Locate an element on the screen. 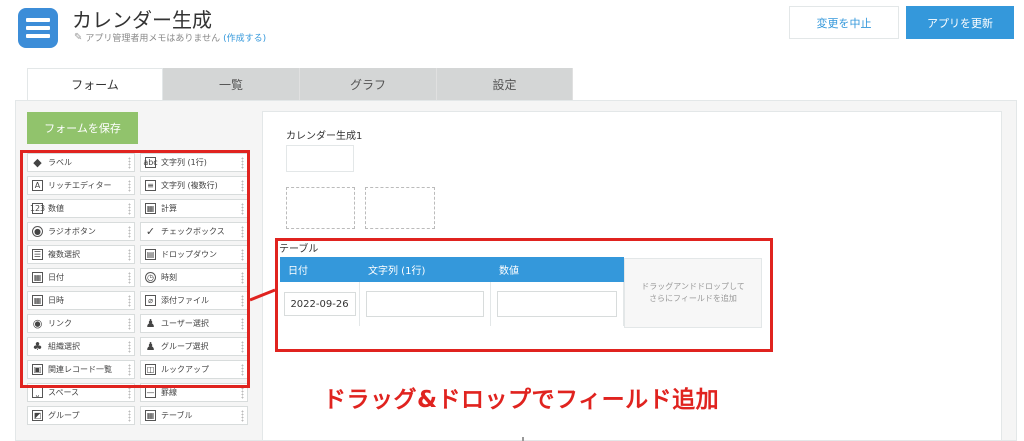 This screenshot has height=441, width=1024. single-line-text-icon: abc is located at coordinates (150, 162).